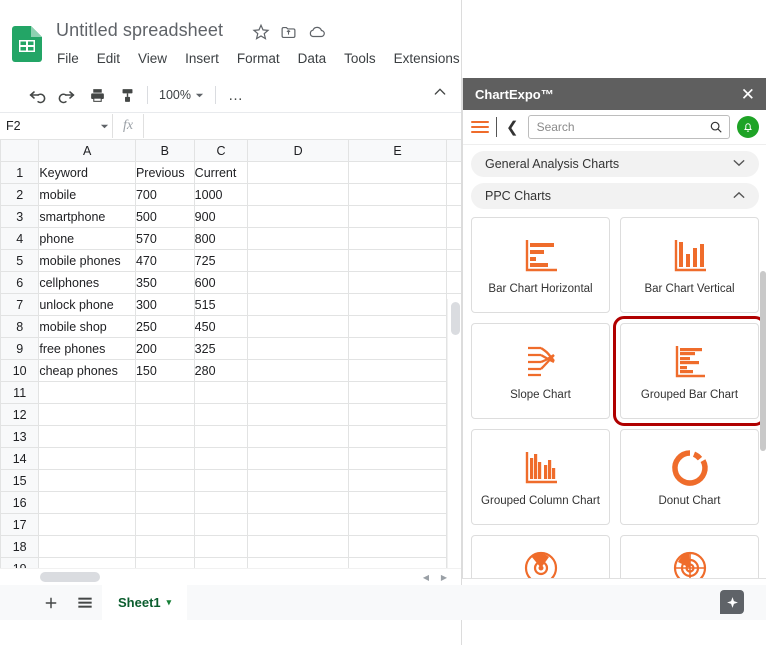 The image size is (766, 645). What do you see at coordinates (145, 602) in the screenshot?
I see `sheet-tab-sheet1: Sheet1 ▾` at bounding box center [145, 602].